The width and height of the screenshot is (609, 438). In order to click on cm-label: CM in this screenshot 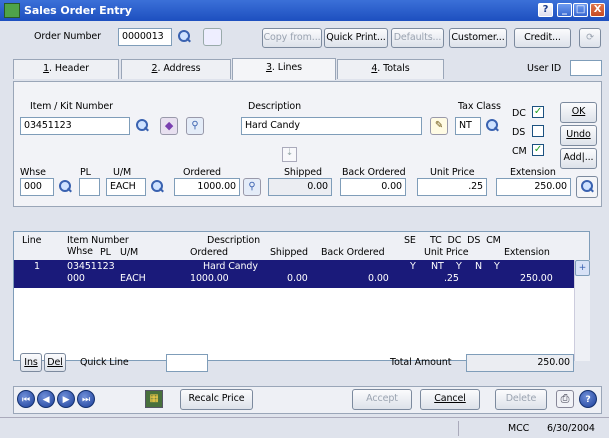, I will do `click(519, 151)`.